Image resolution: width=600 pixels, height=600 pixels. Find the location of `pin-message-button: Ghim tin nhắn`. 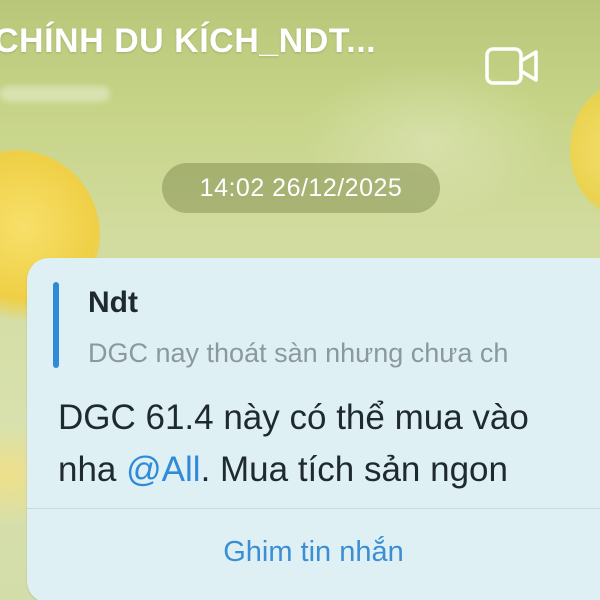

pin-message-button: Ghim tin nhắn is located at coordinates (313, 554).